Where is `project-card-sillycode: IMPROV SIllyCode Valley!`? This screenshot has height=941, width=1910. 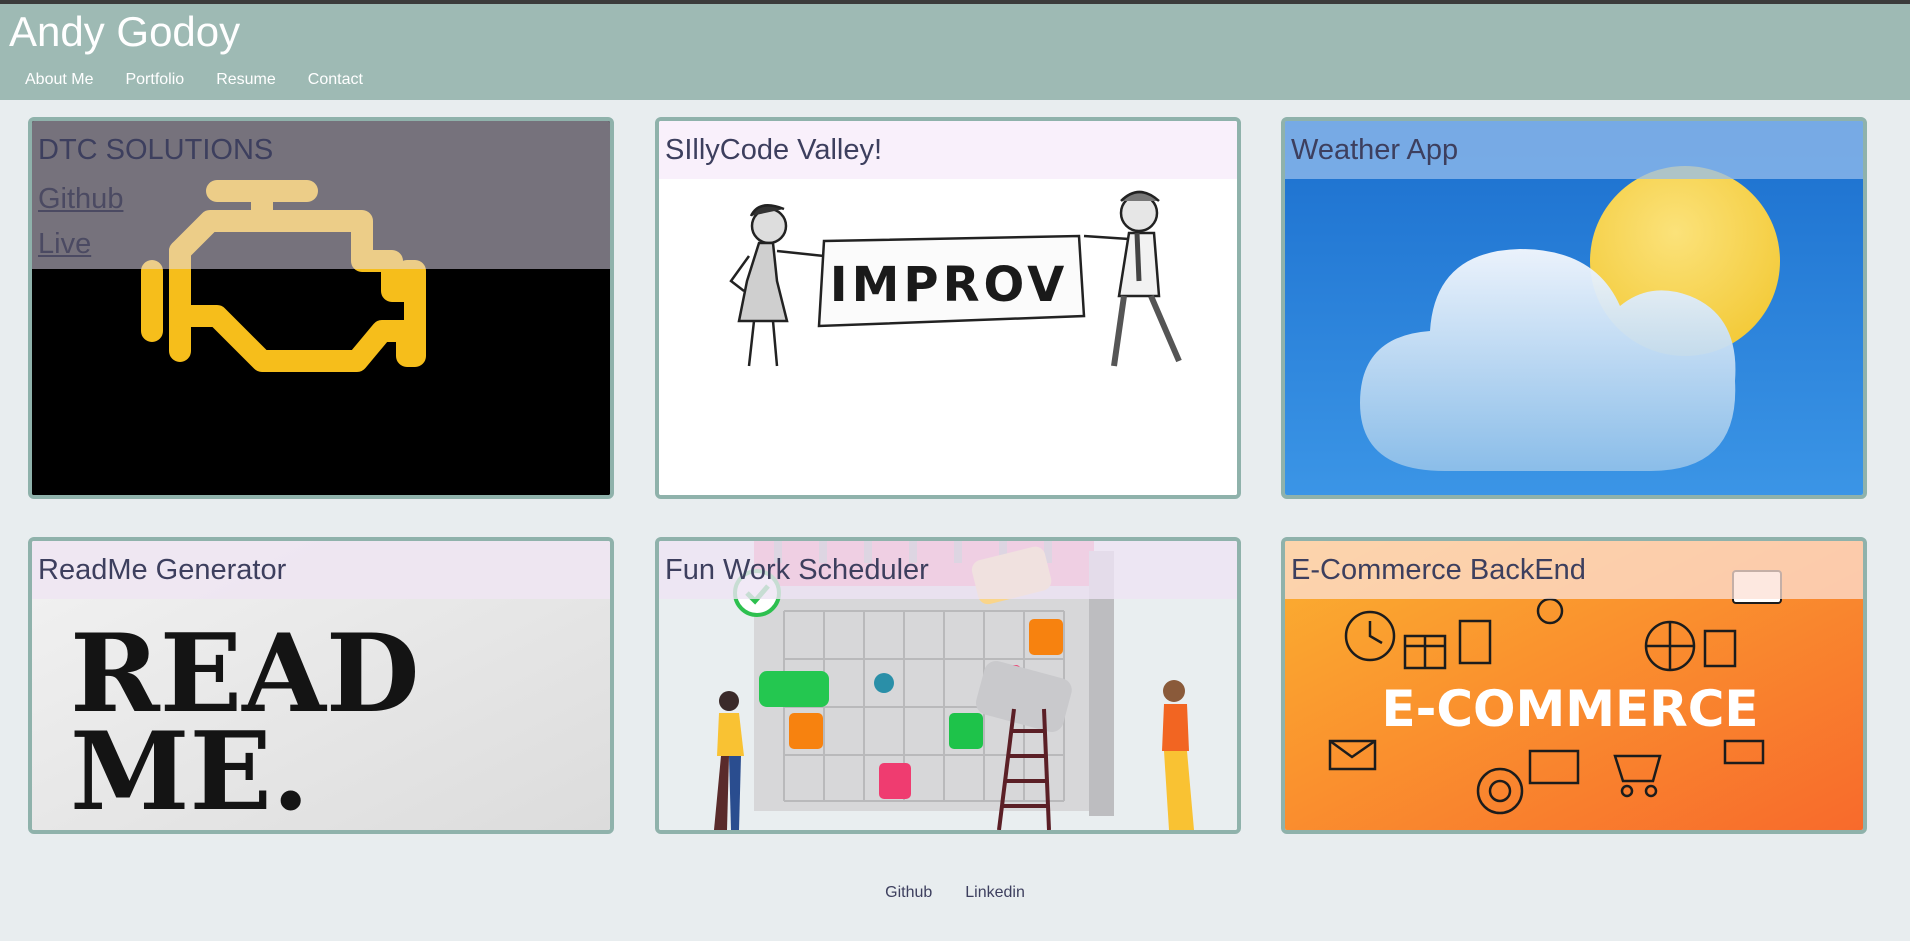
project-card-sillycode: IMPROV SIllyCode Valley! is located at coordinates (948, 308).